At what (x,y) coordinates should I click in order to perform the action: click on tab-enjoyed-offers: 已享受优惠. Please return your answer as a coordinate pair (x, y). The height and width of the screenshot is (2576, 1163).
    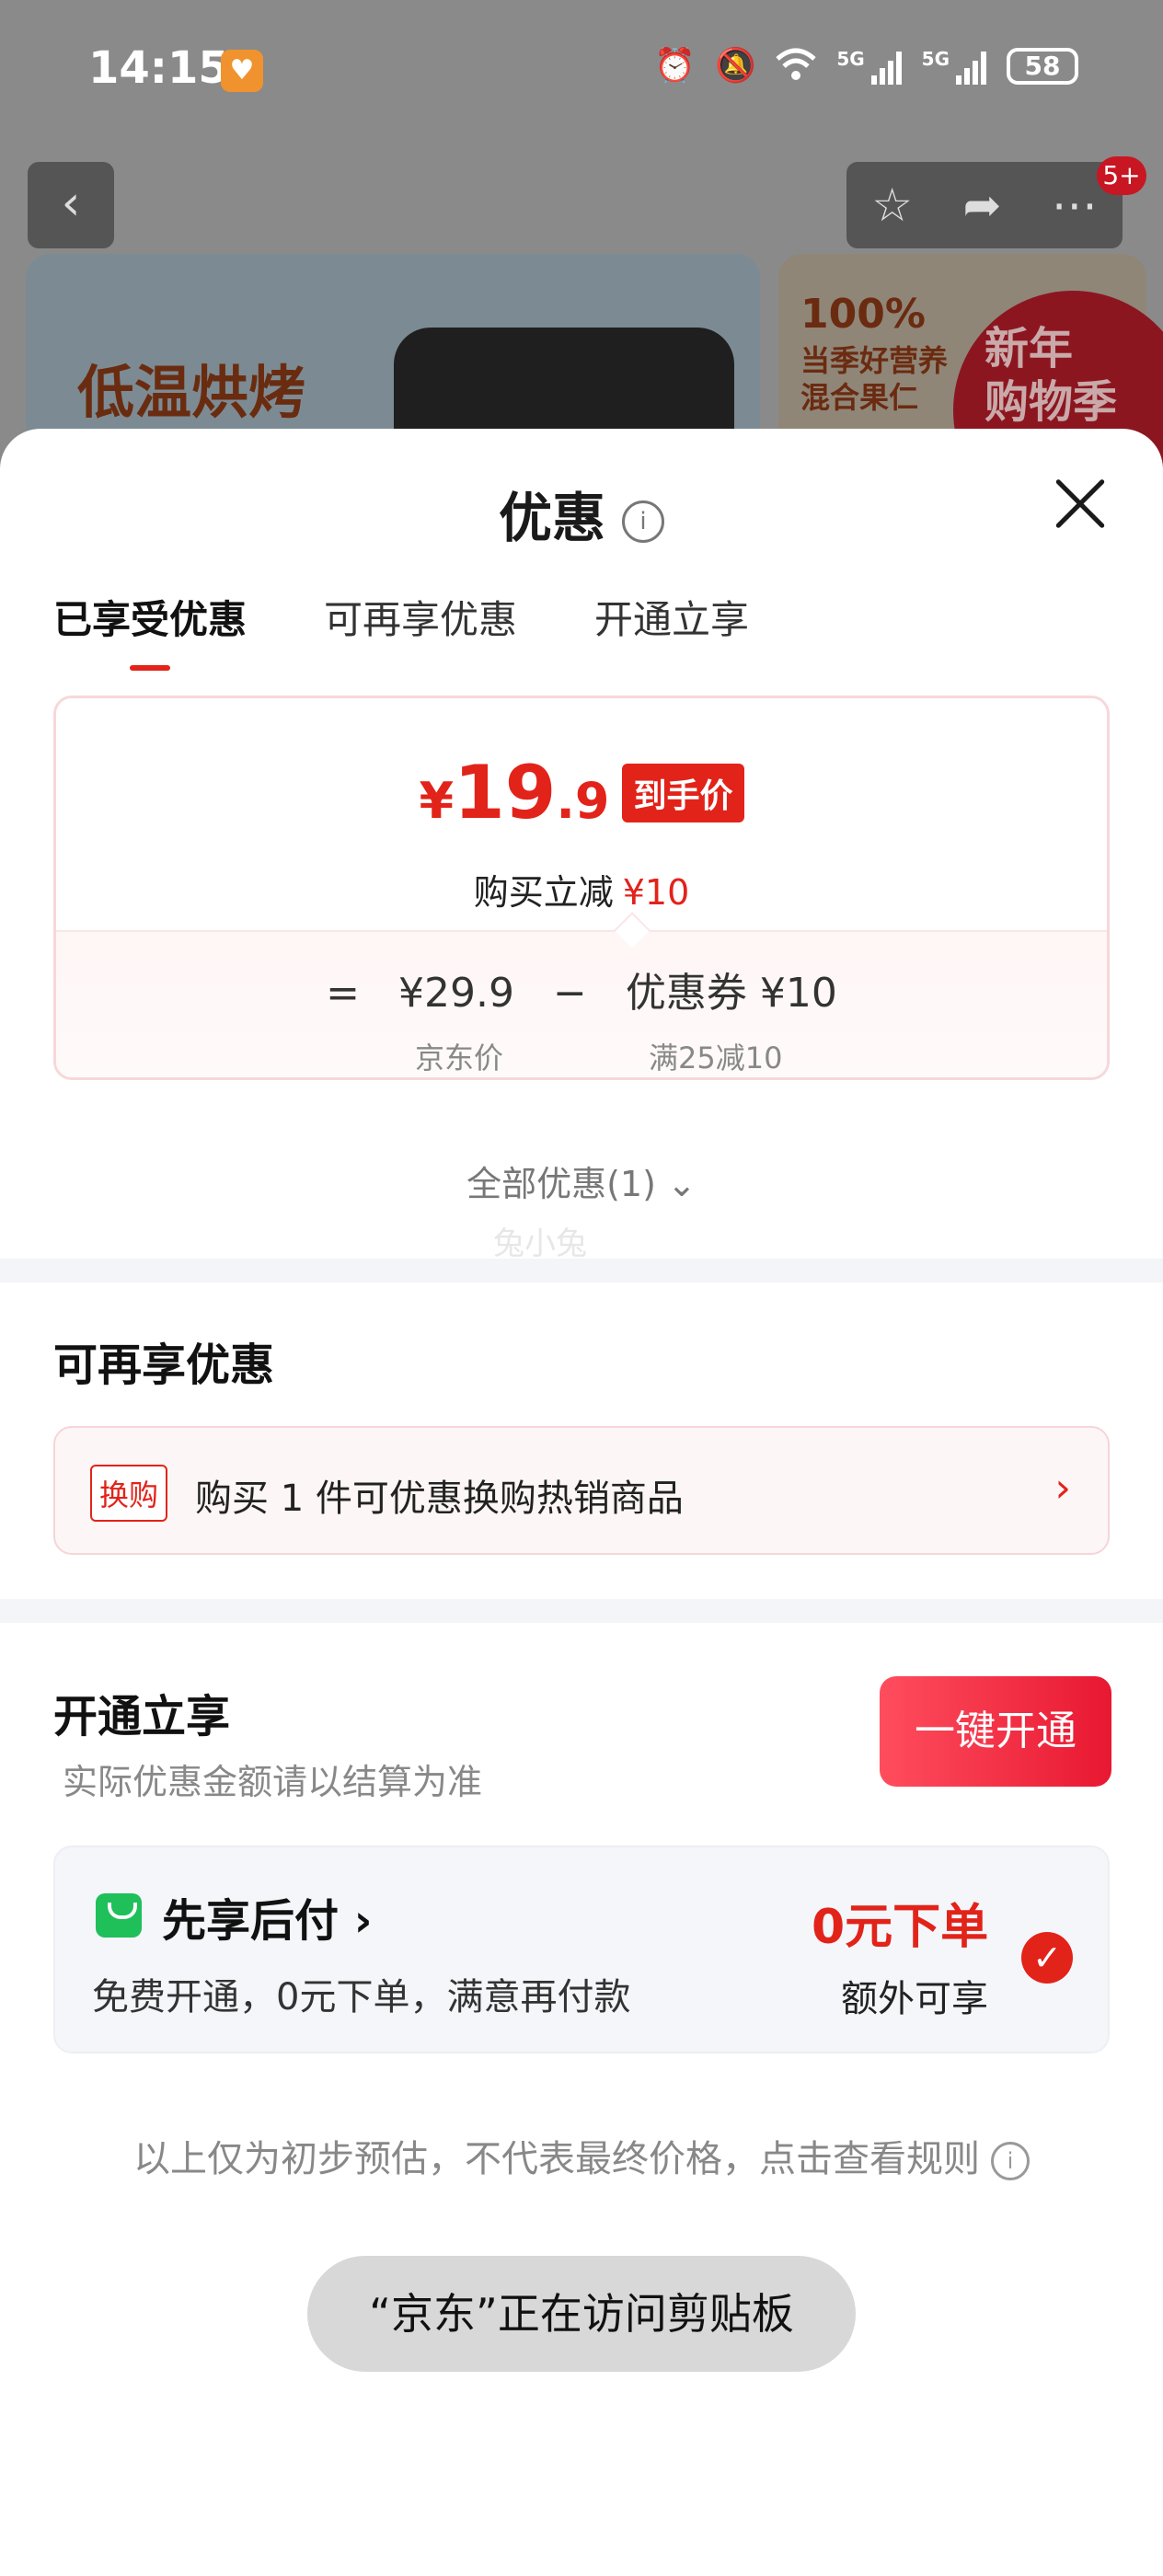
    Looking at the image, I should click on (150, 630).